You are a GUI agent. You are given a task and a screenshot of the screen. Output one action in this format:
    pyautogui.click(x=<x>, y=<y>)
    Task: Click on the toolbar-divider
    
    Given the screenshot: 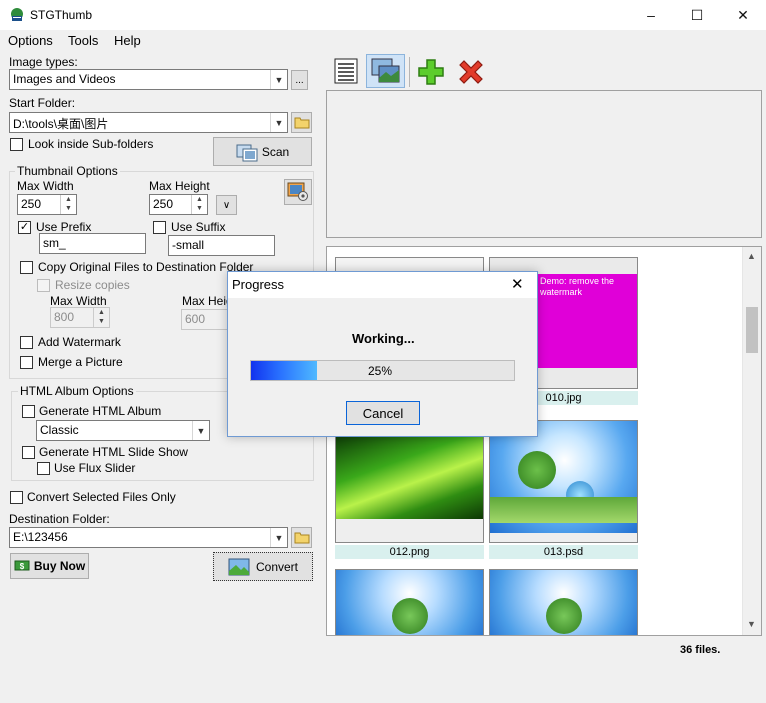 What is the action you would take?
    pyautogui.click(x=409, y=72)
    